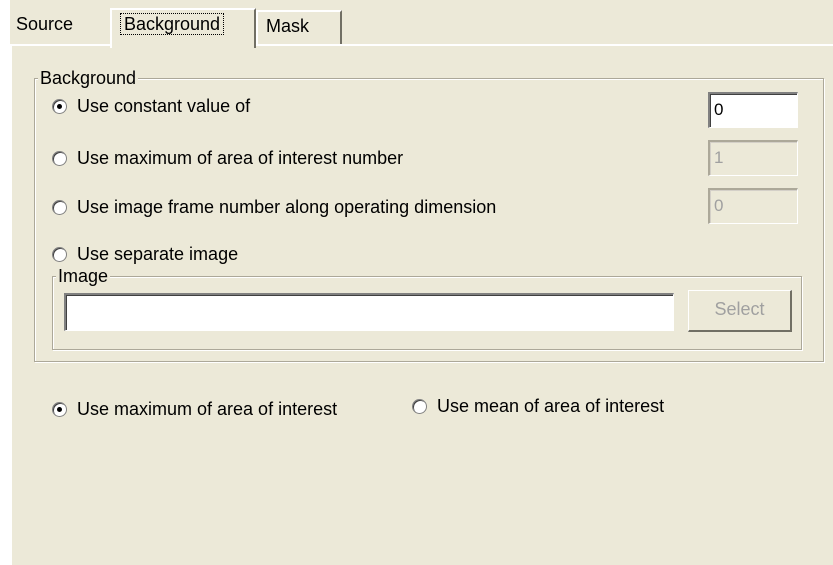 The image size is (833, 565). Describe the element at coordinates (59, 106) in the screenshot. I see `radio-constant-value` at that location.